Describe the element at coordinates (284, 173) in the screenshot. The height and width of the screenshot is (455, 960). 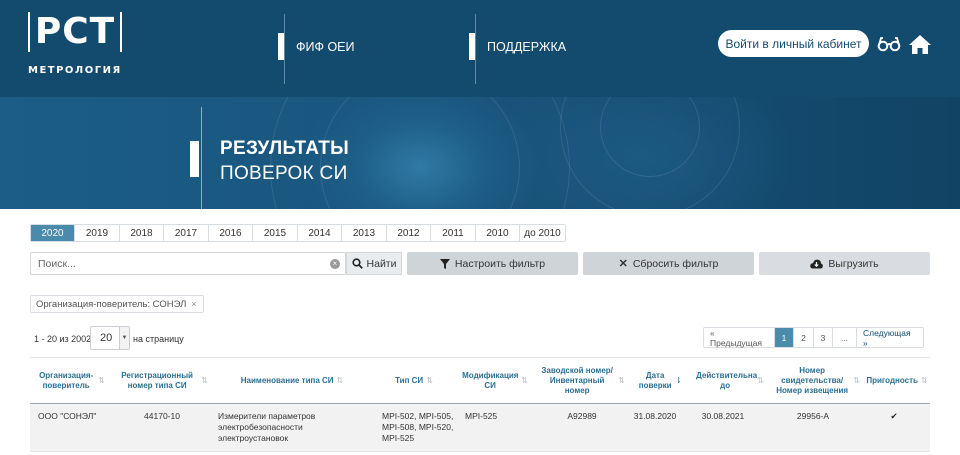
I see `page-title-line2: ПОВЕРОК СИ` at that location.